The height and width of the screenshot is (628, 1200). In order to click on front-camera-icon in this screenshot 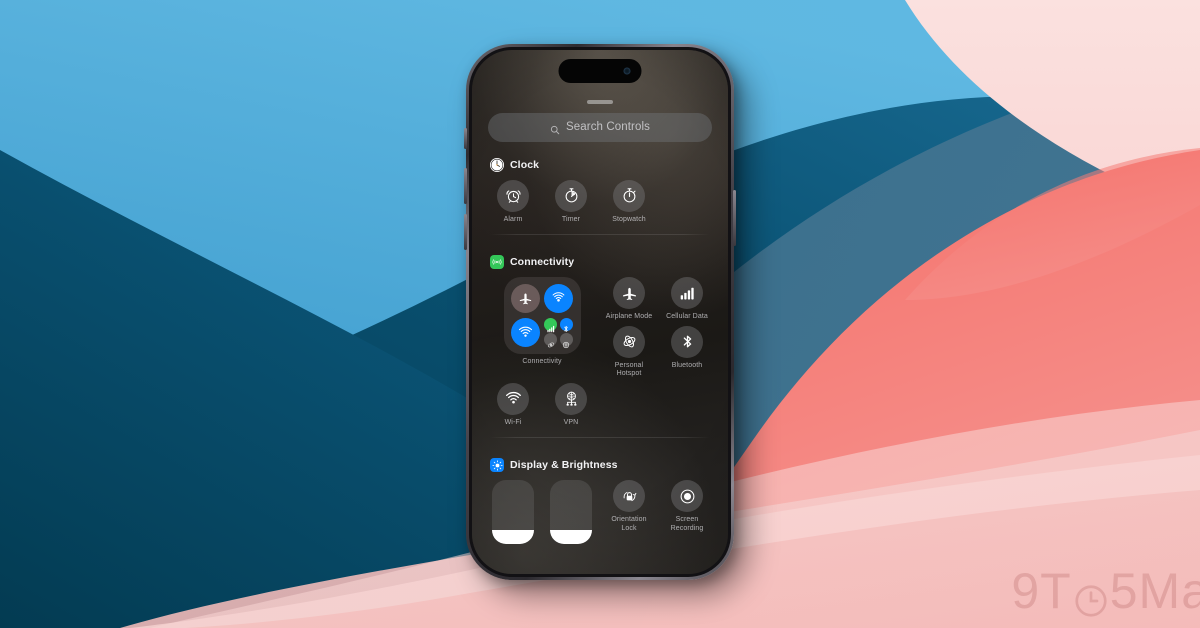, I will do `click(627, 71)`.